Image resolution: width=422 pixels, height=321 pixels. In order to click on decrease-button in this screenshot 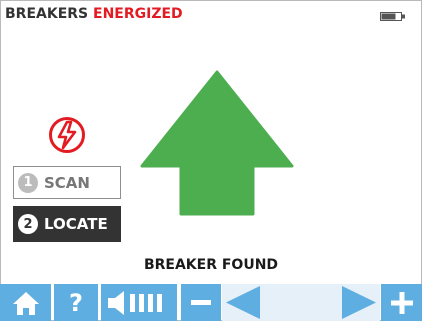, I will do `click(201, 302)`.